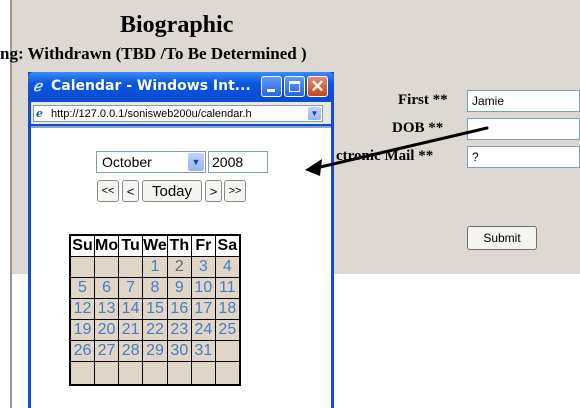 This screenshot has height=408, width=580. Describe the element at coordinates (227, 288) in the screenshot. I see `calendar-day-11: 11` at that location.